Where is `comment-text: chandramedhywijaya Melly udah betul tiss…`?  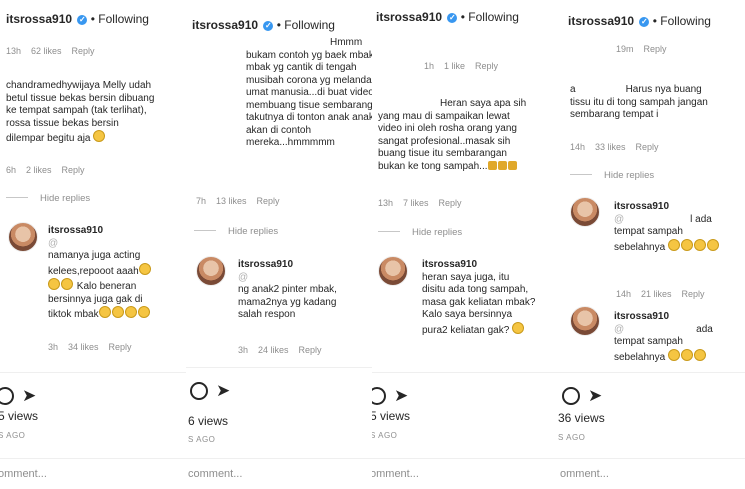
comment-text: chandramedhywijaya Melly udah betul tiss… is located at coordinates (80, 112).